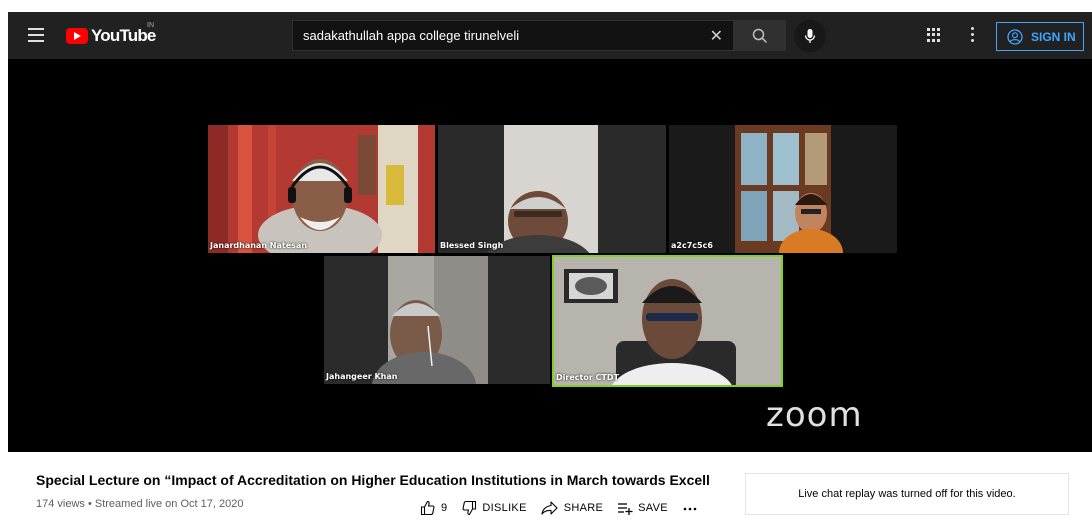  I want to click on thumbs-down-icon, so click(469, 508).